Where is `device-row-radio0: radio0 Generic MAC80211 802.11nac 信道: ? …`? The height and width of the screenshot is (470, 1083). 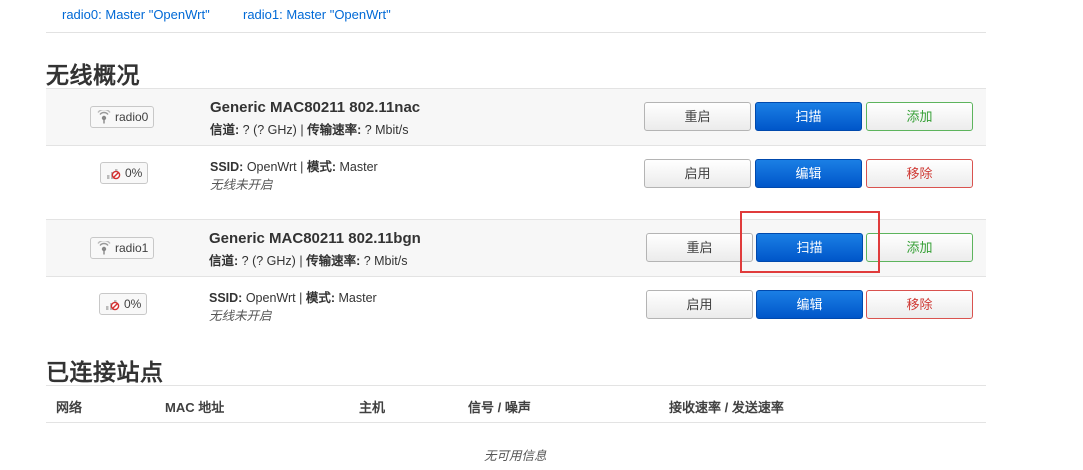
device-row-radio0: radio0 Generic MAC80211 802.11nac 信道: ? … is located at coordinates (516, 116).